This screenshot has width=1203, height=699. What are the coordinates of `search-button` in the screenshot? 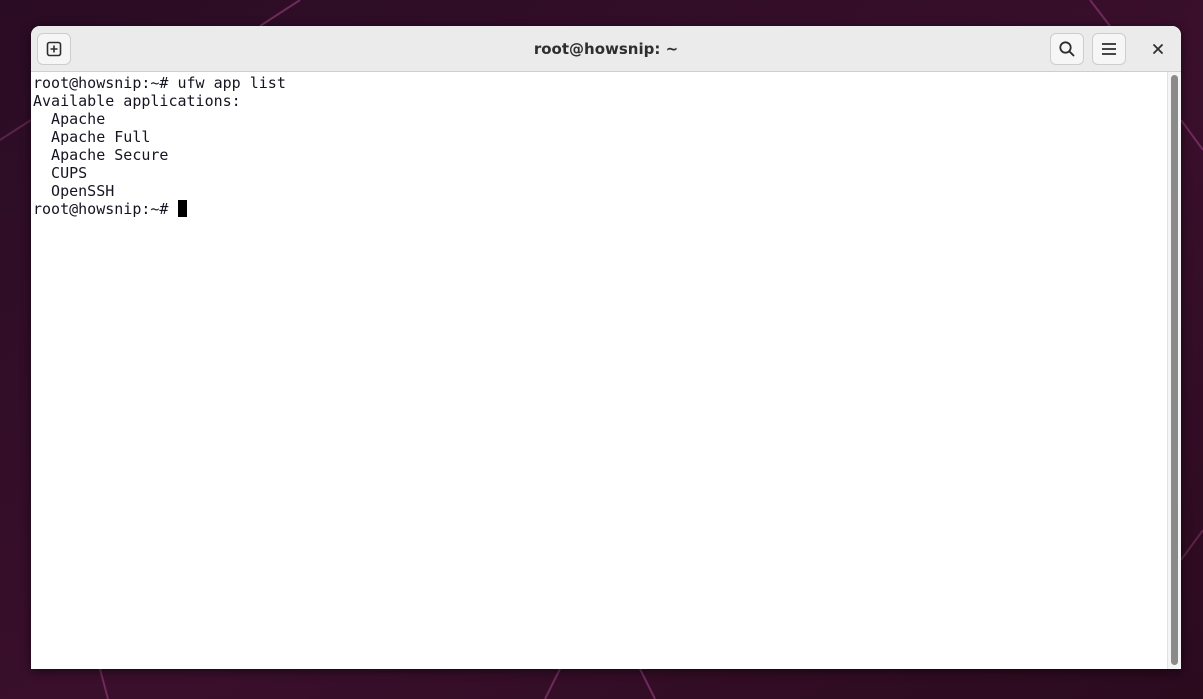 It's located at (1067, 49).